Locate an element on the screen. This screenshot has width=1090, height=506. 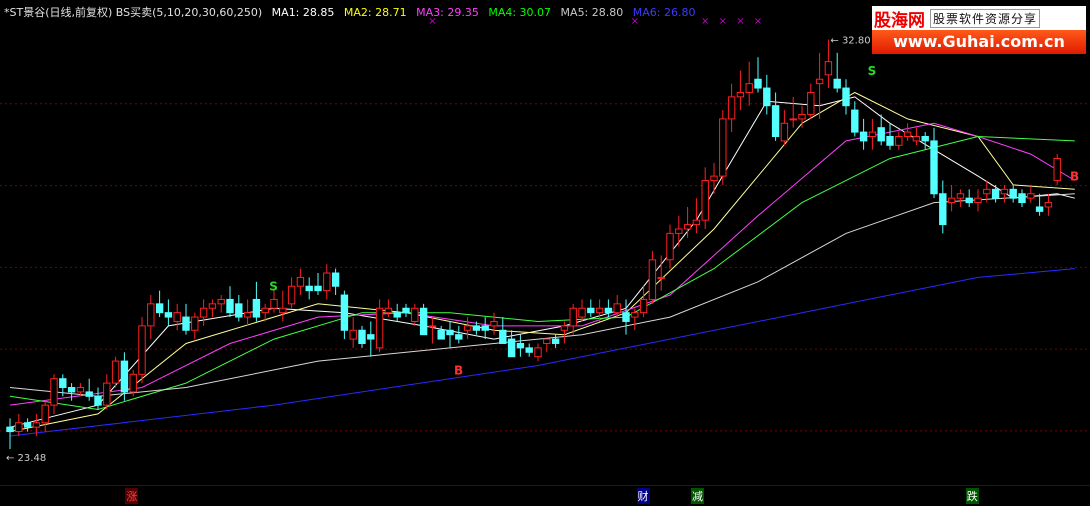
ma2-value: MA2: 28.71 is located at coordinates (375, 12).